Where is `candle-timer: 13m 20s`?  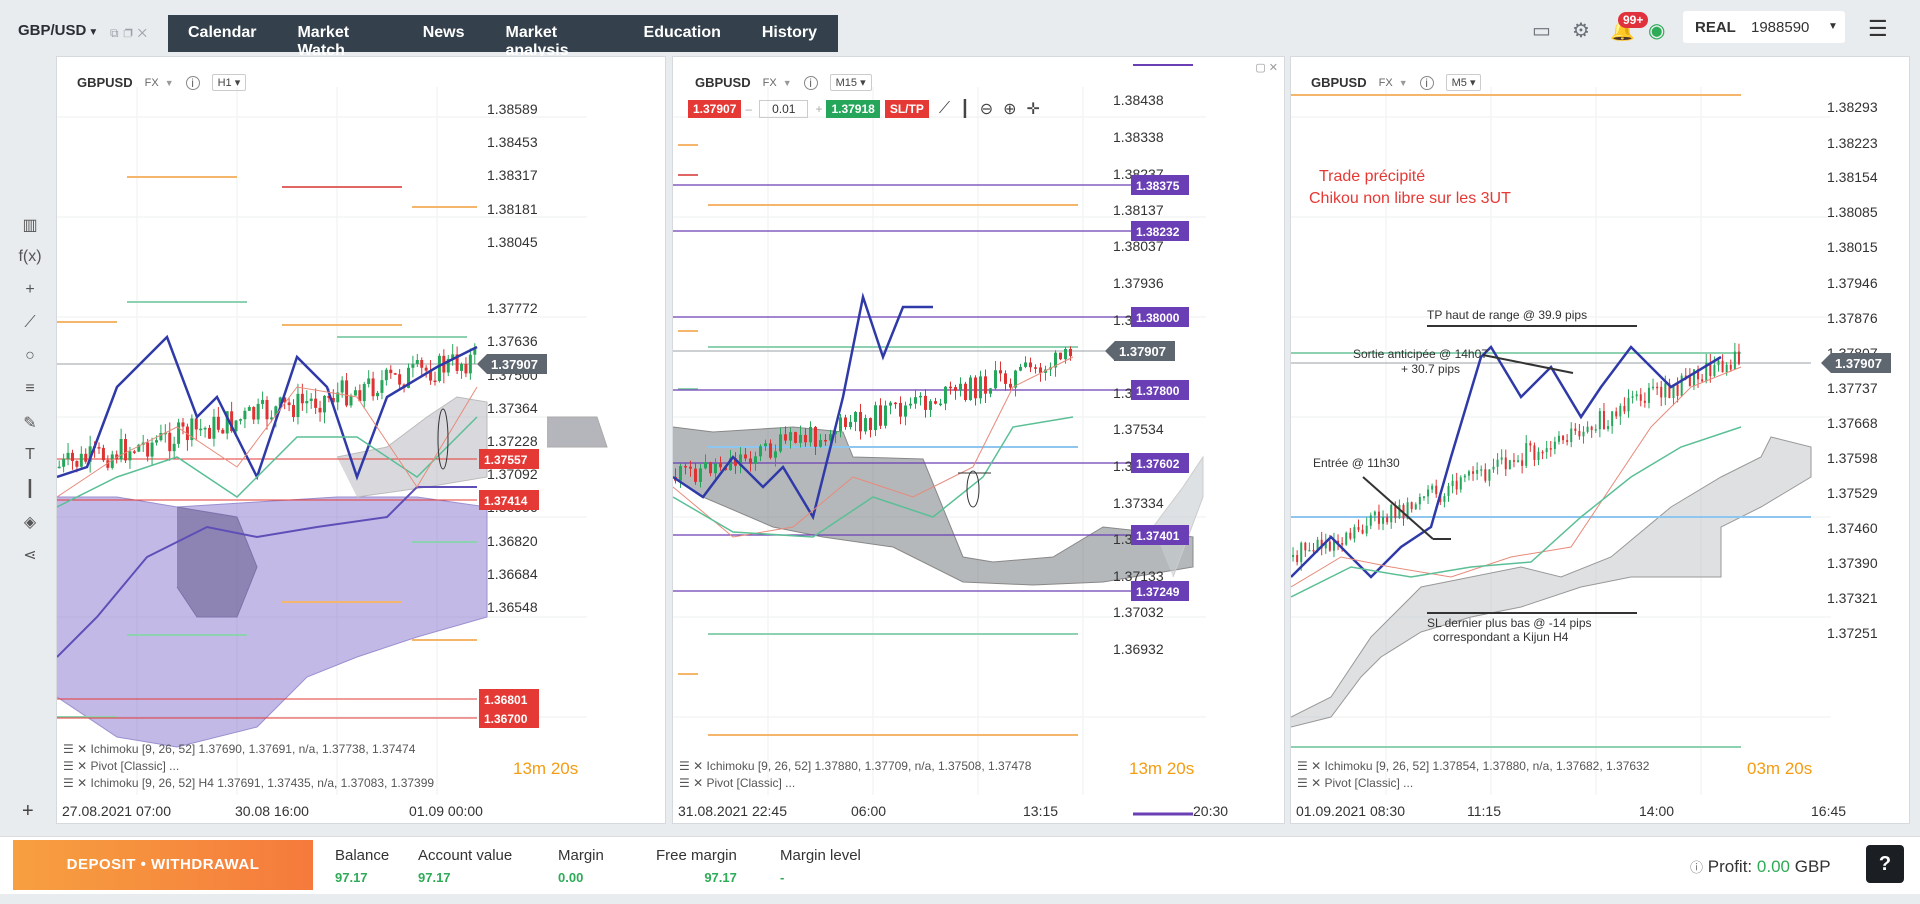
candle-timer: 13m 20s is located at coordinates (546, 768).